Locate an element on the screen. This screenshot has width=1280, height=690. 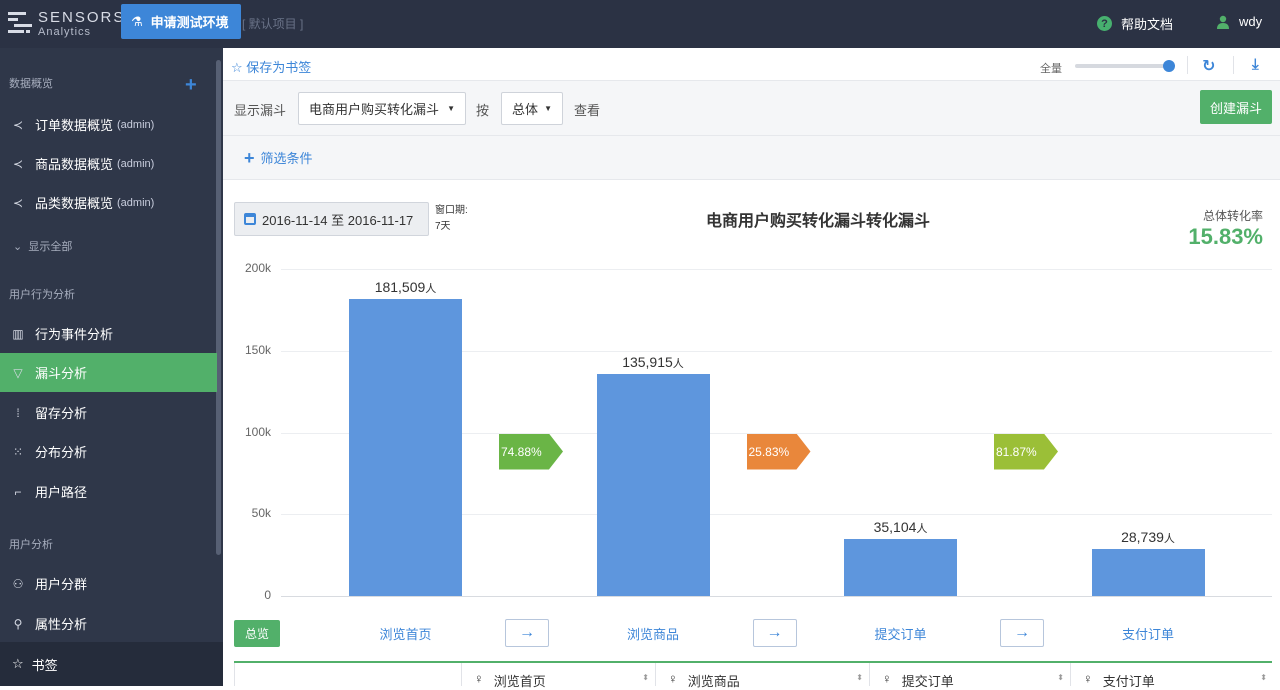
section-overview: 数据概览 is located at coordinates (31, 84).